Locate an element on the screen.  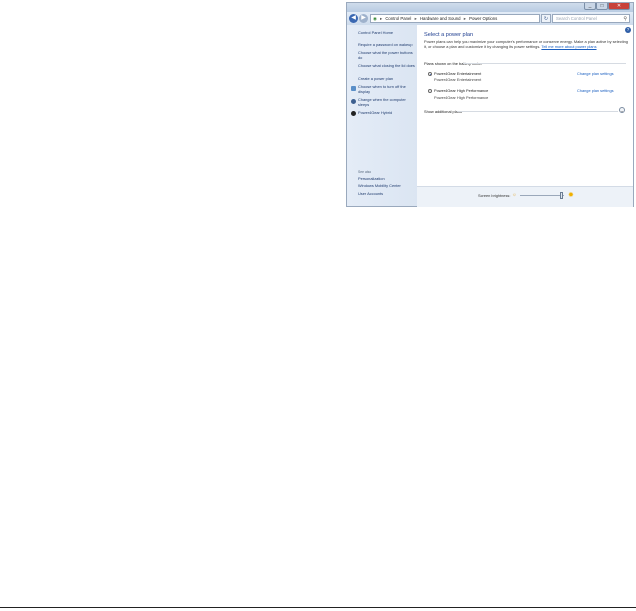
show-more-divider is located at coordinates (537, 111).